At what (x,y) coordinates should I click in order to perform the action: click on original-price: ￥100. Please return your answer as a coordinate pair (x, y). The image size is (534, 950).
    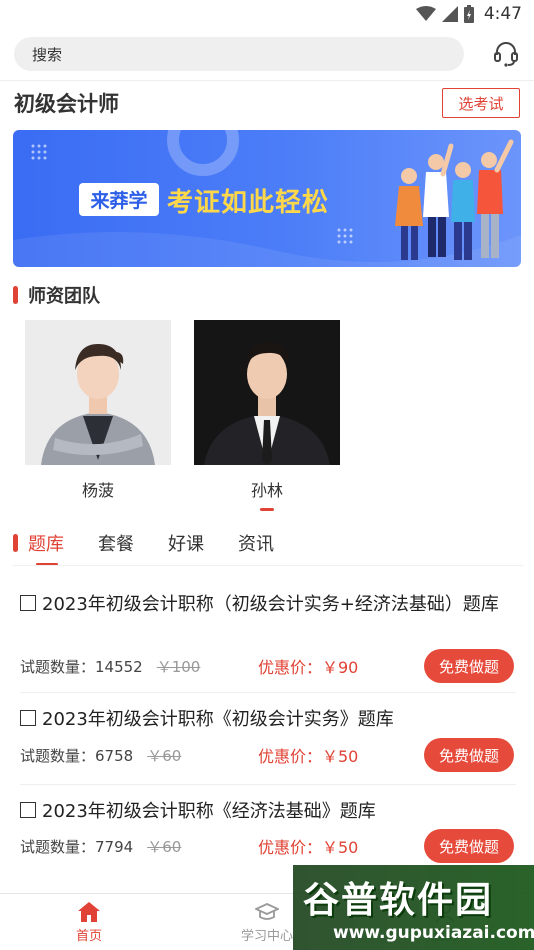
    Looking at the image, I should click on (178, 666).